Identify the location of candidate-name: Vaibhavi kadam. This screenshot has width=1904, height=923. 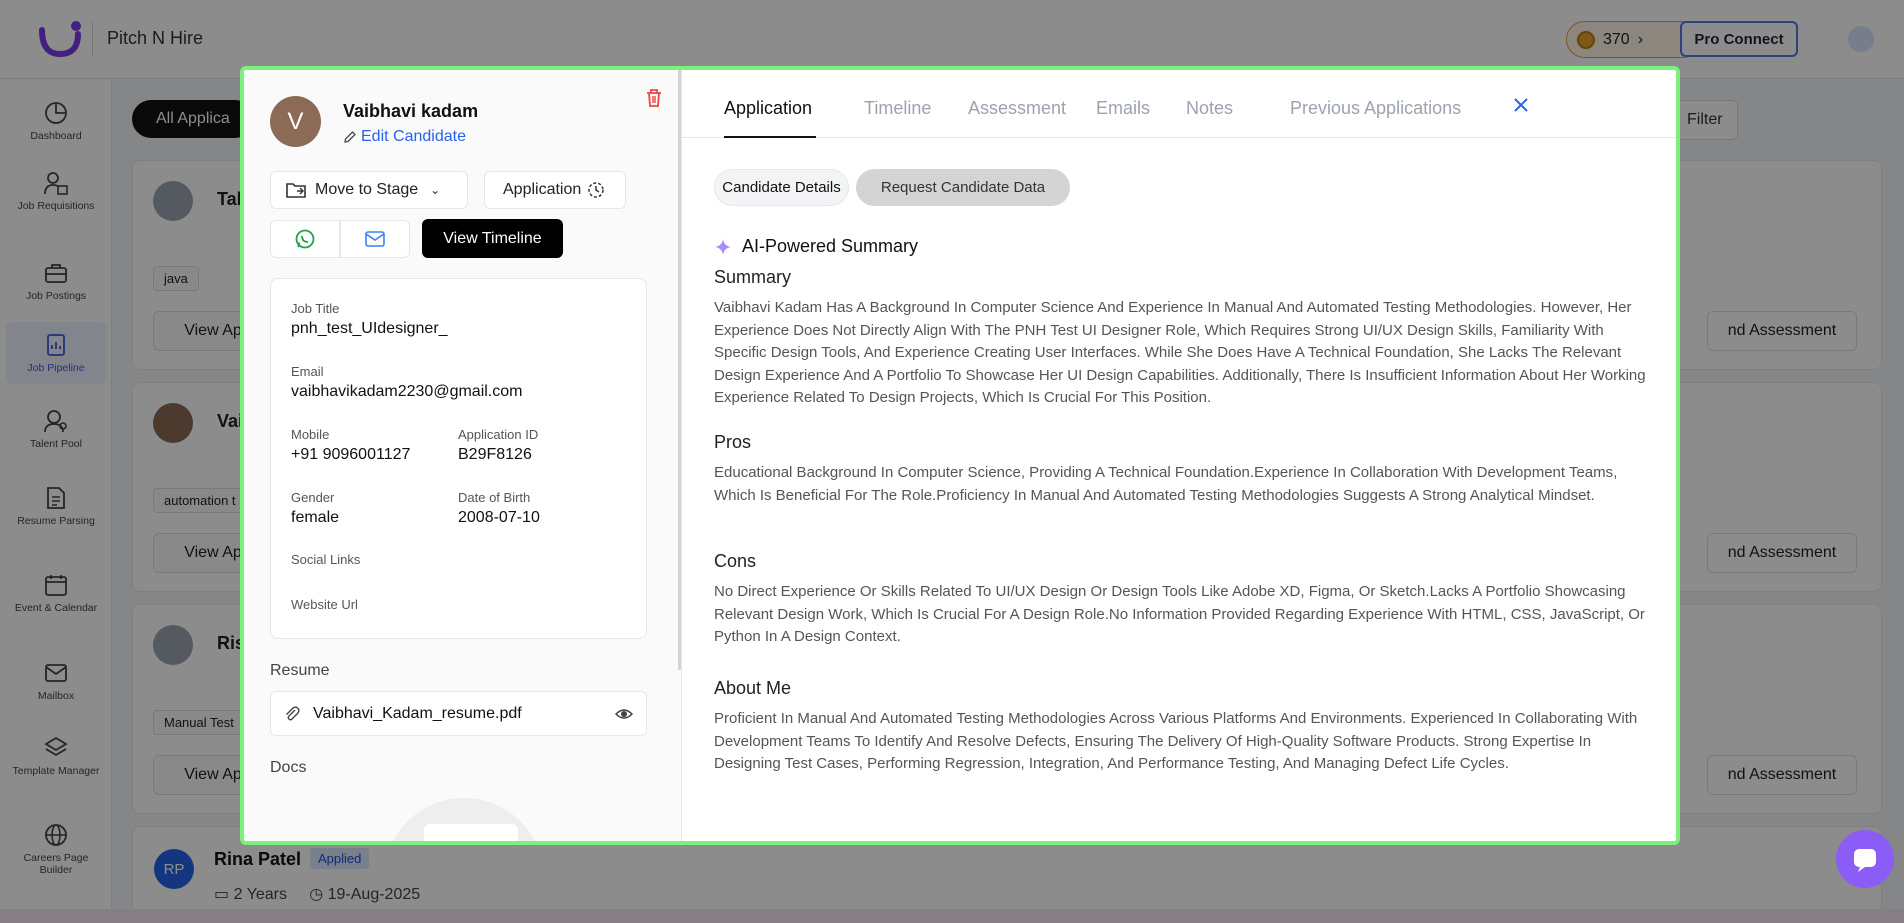
(411, 111).